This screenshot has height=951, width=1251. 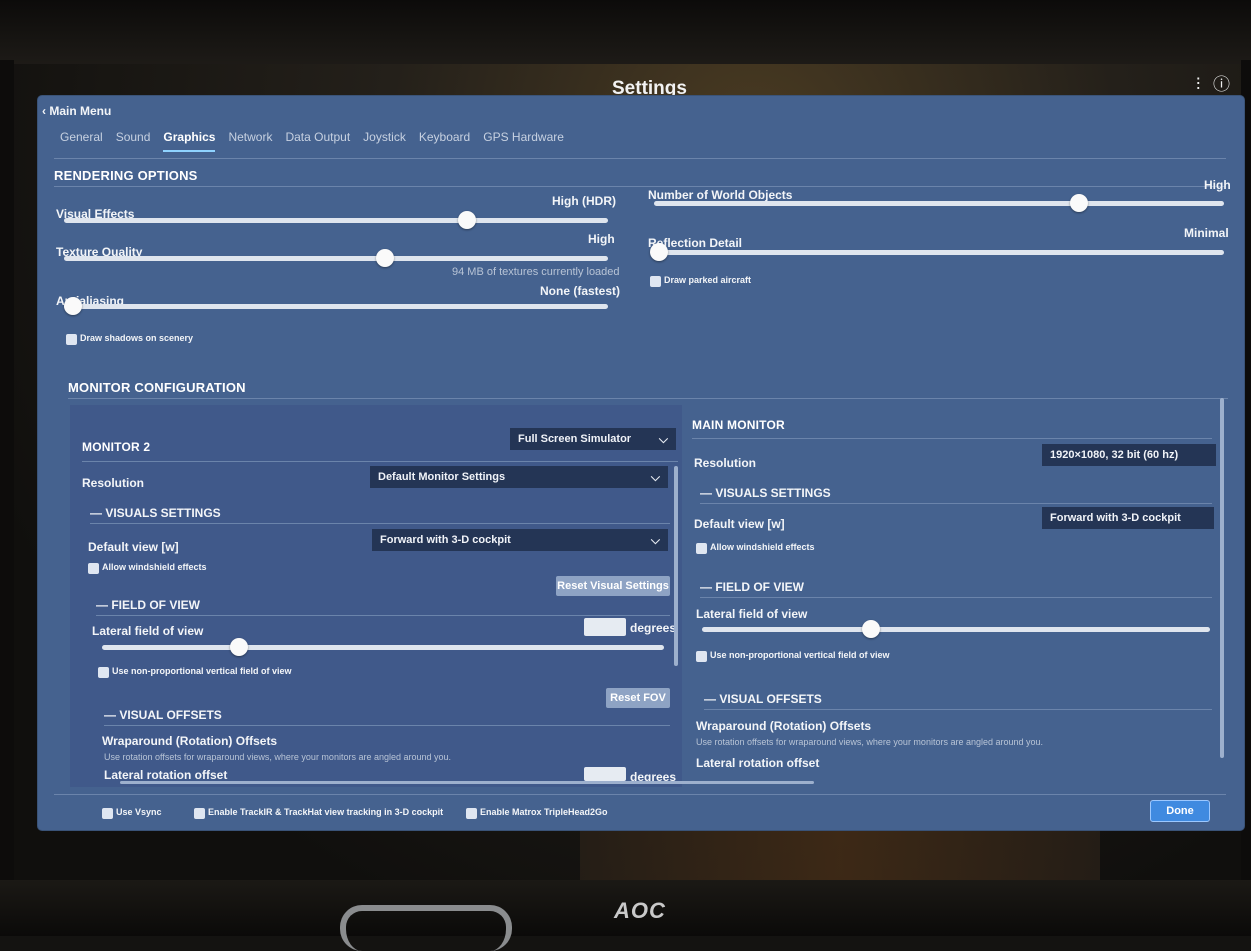 What do you see at coordinates (956, 629) in the screenshot?
I see `main-monitor-fov-slider` at bounding box center [956, 629].